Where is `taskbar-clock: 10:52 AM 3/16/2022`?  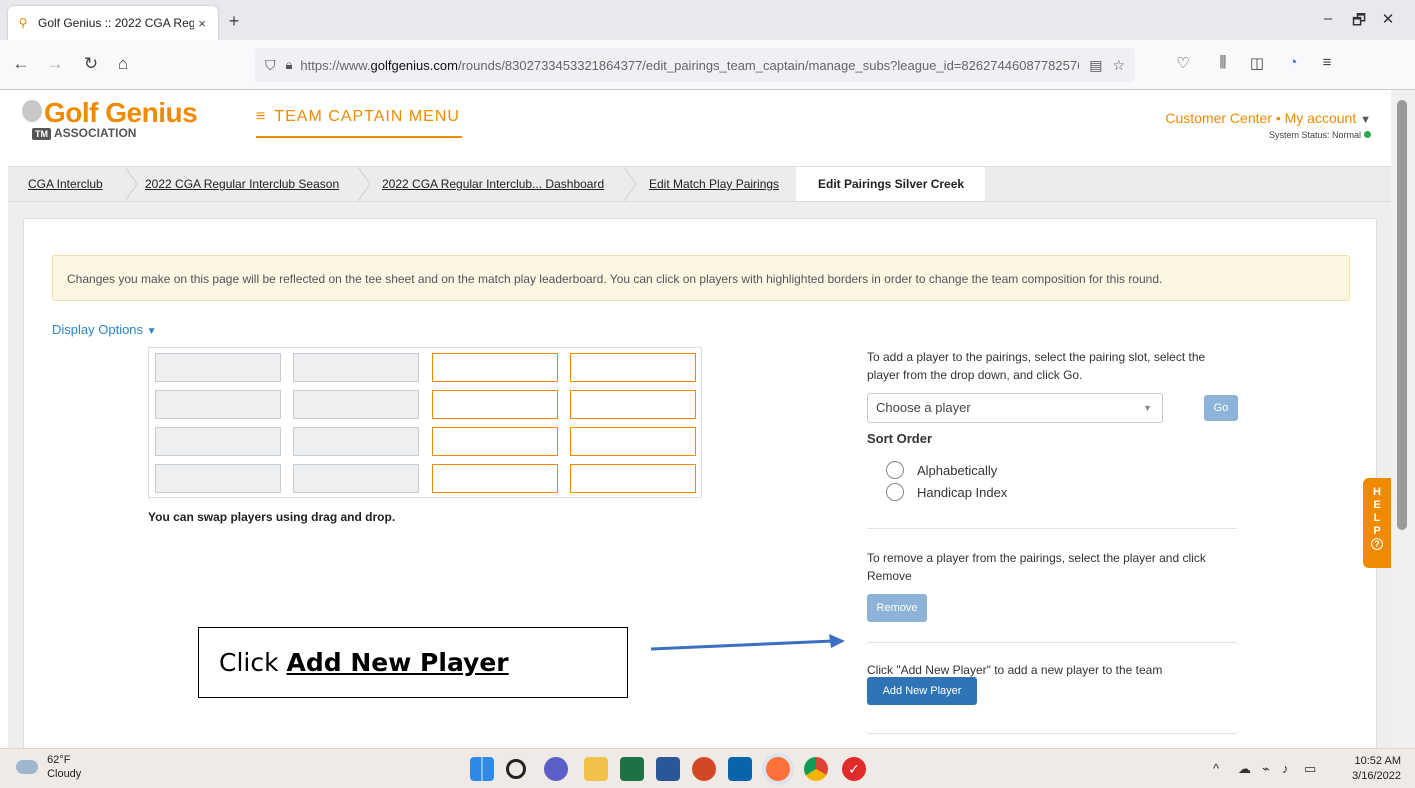
taskbar-clock: 10:52 AM 3/16/2022 is located at coordinates (1376, 769).